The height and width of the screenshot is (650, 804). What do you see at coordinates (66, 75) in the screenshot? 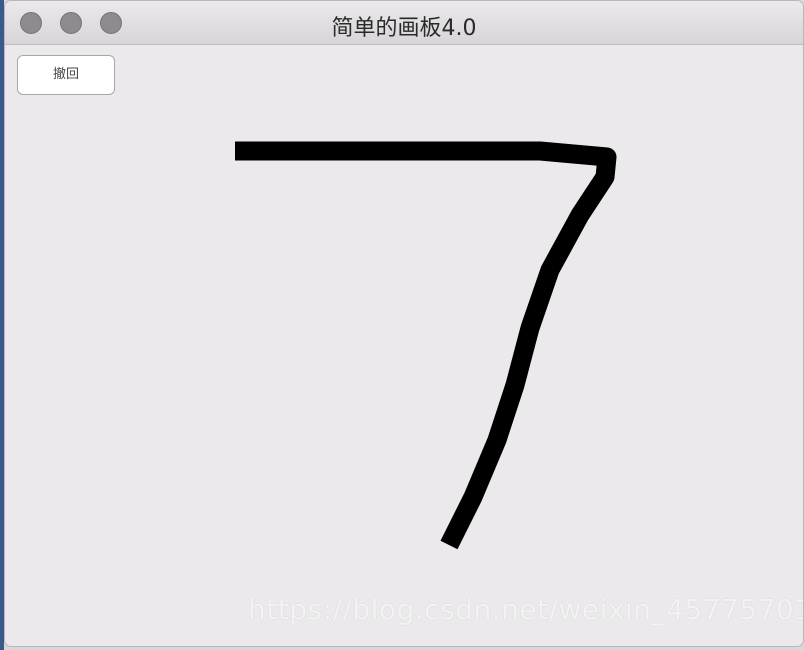
I see `undo-button: 撤回` at bounding box center [66, 75].